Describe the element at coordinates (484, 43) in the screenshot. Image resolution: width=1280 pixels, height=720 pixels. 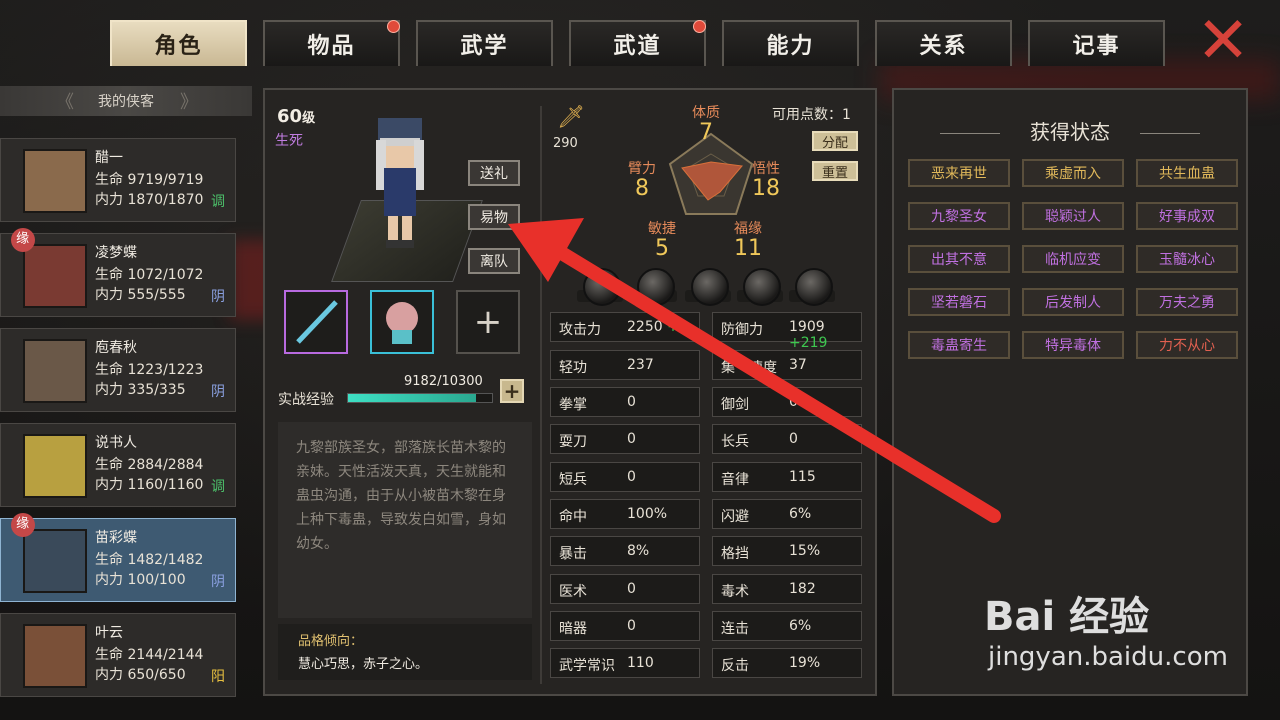
I see `tab-martial-arts: 武学` at that location.